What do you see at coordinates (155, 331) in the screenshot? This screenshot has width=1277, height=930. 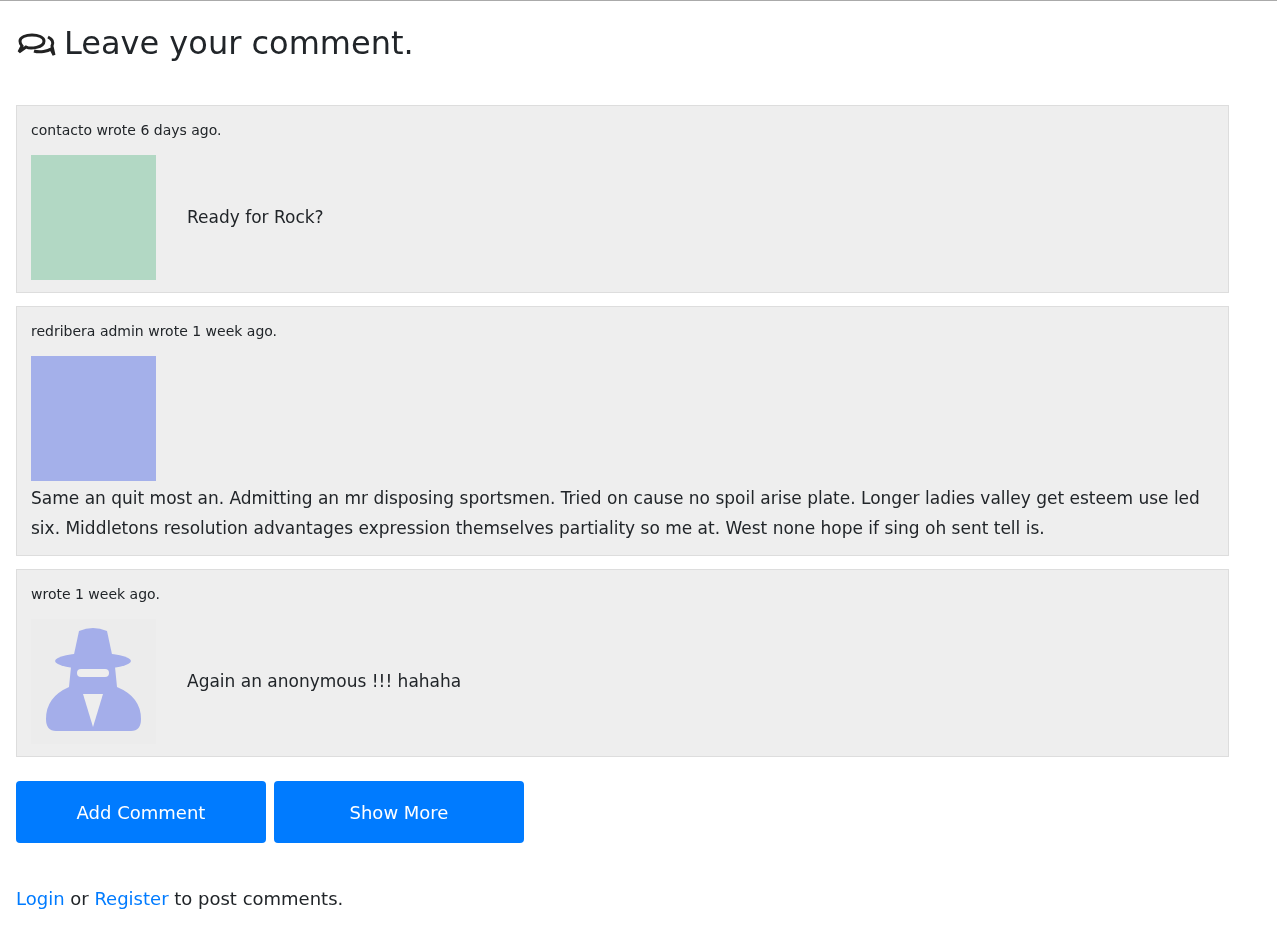 I see `comment-byline: redribera admin wrote 1 week ago.` at bounding box center [155, 331].